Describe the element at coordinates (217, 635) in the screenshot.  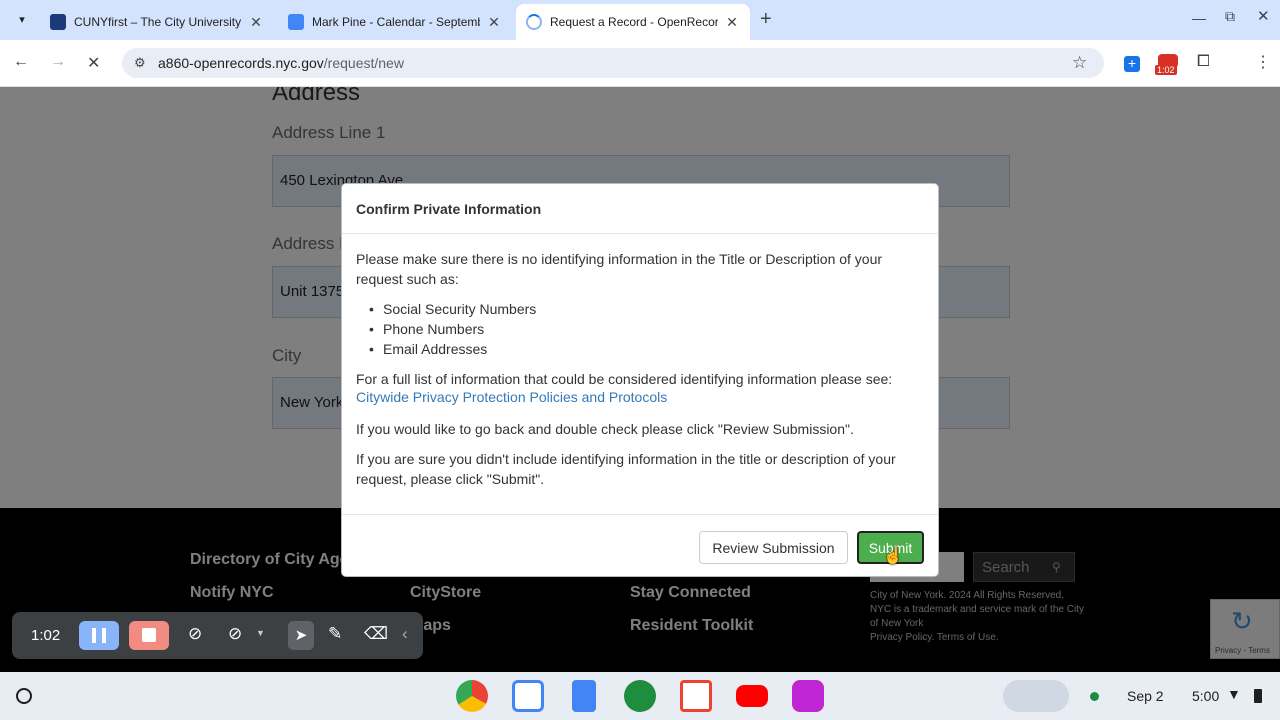
I see `screen-recorder-toolbar: 1:02 ⊘ ⊘ ▼ ➤ ✎ ⌫ ‹` at that location.